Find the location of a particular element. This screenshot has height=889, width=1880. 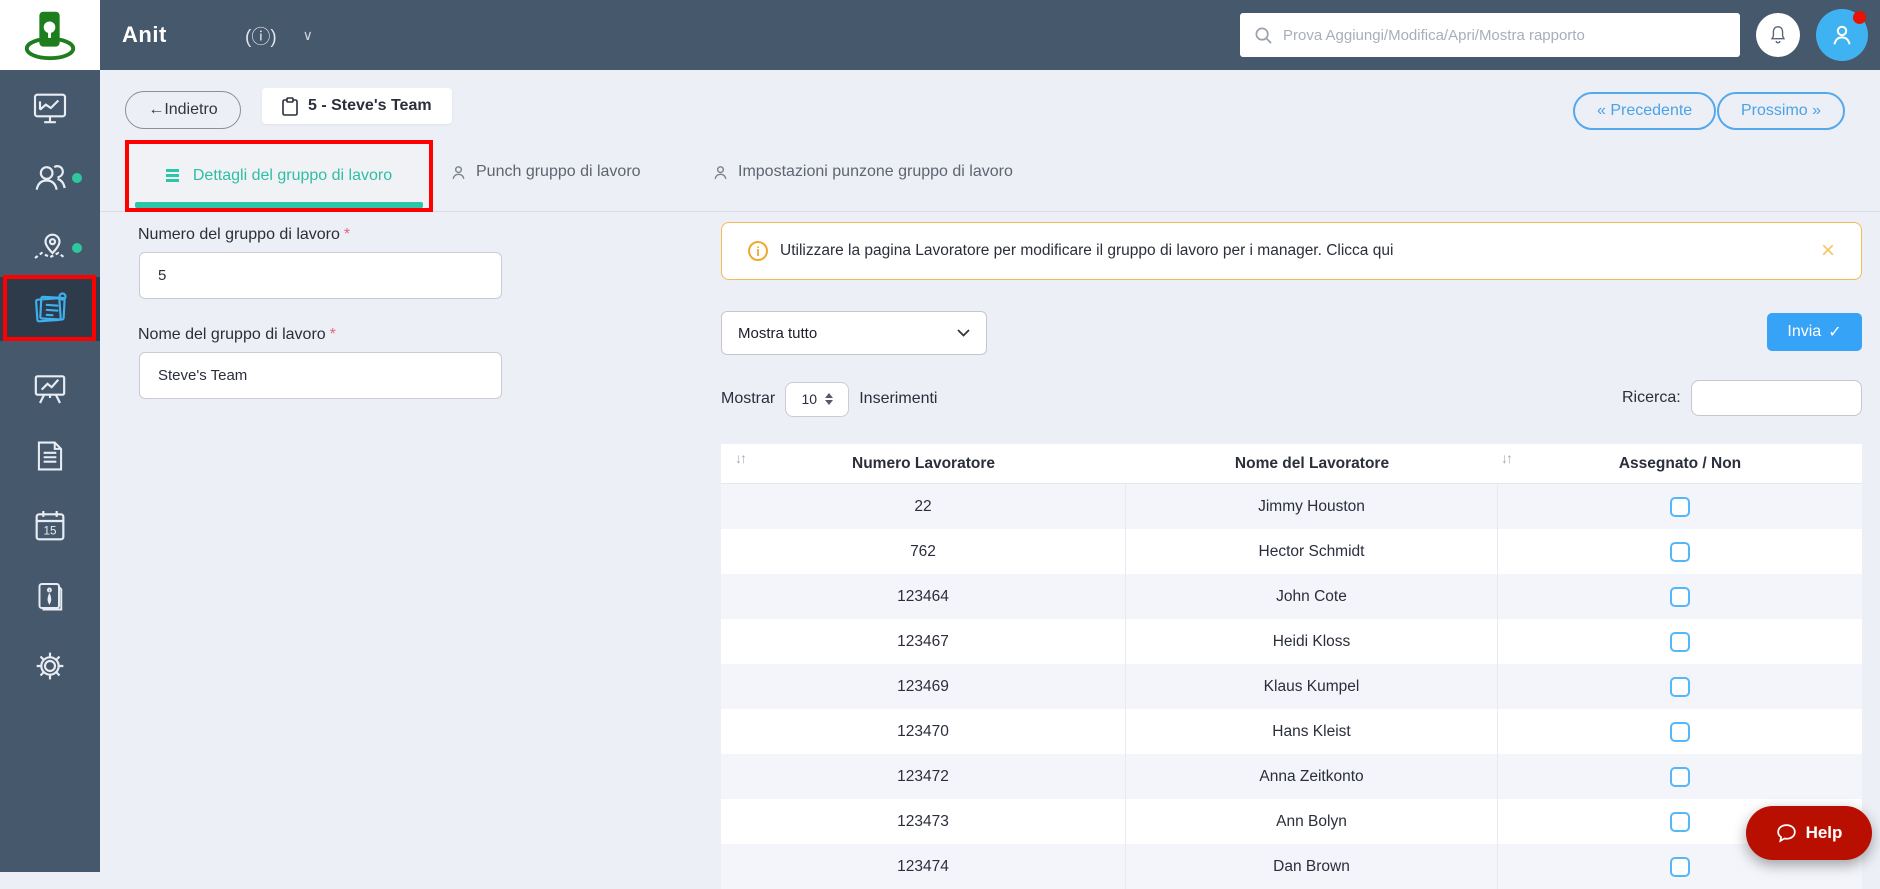

notification-badge is located at coordinates (1859, 17).